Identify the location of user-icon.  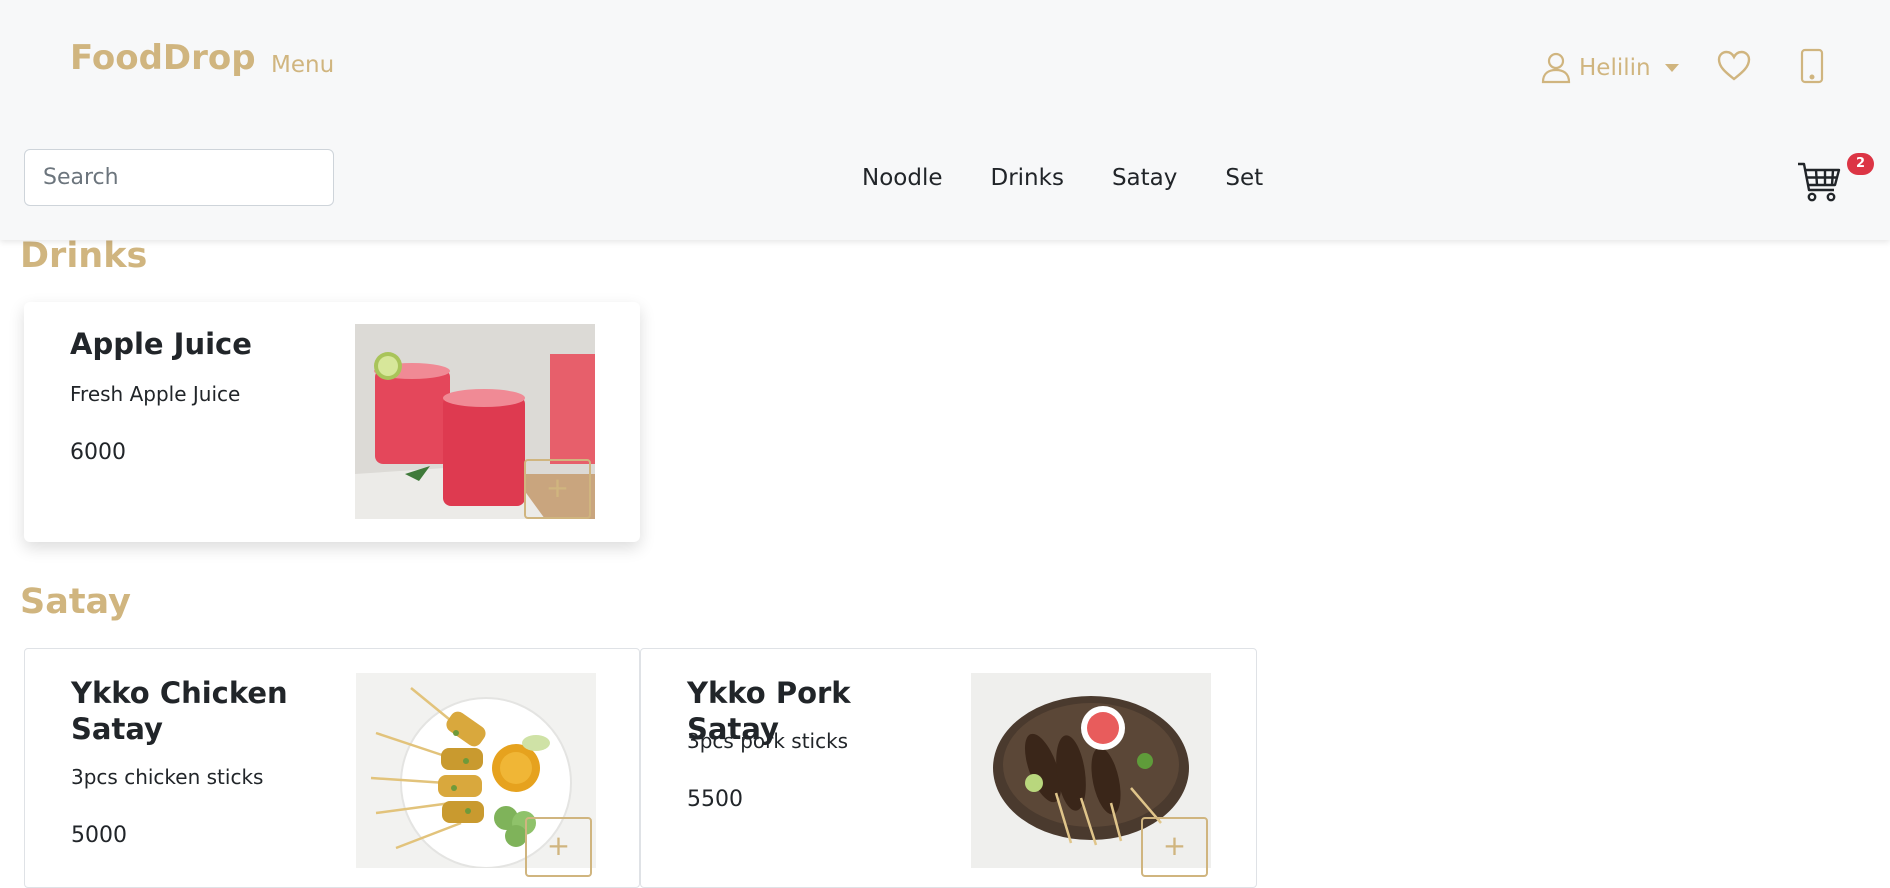
(1556, 68).